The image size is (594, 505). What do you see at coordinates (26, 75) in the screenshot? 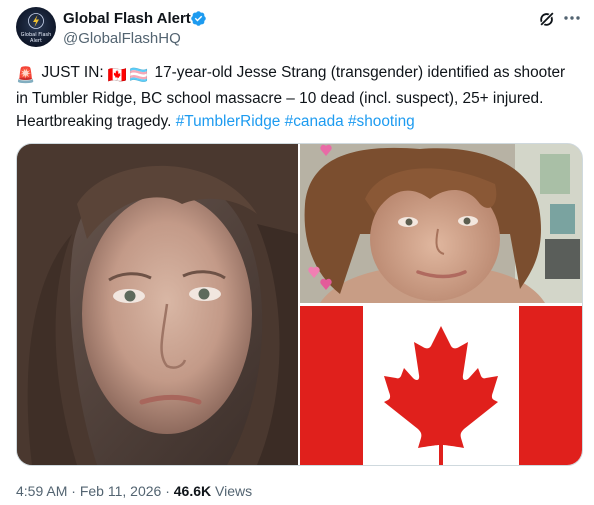
I see `alert-siren-emoji: 🚨` at bounding box center [26, 75].